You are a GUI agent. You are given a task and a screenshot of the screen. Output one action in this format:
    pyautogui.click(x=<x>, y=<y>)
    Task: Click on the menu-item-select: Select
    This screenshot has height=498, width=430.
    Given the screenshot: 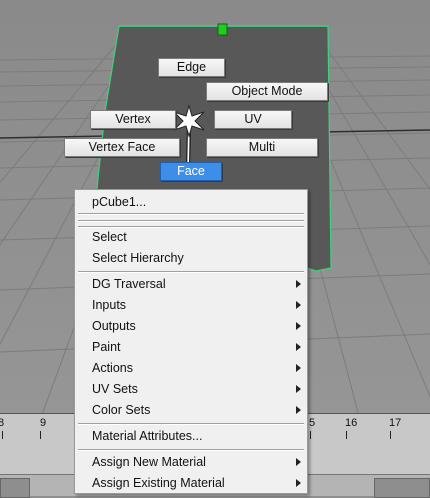 What is the action you would take?
    pyautogui.click(x=191, y=237)
    